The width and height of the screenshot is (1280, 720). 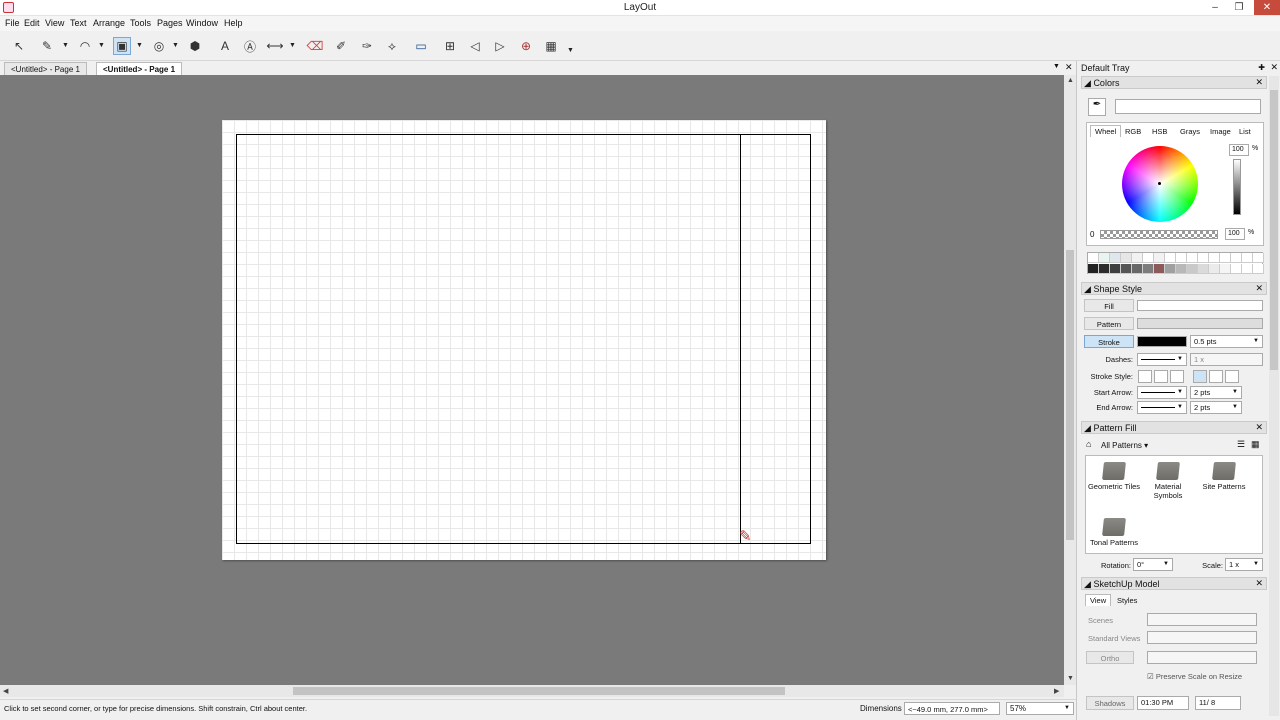 What do you see at coordinates (1259, 427) in the screenshot?
I see `pattern-fill-close-icon: ✕` at bounding box center [1259, 427].